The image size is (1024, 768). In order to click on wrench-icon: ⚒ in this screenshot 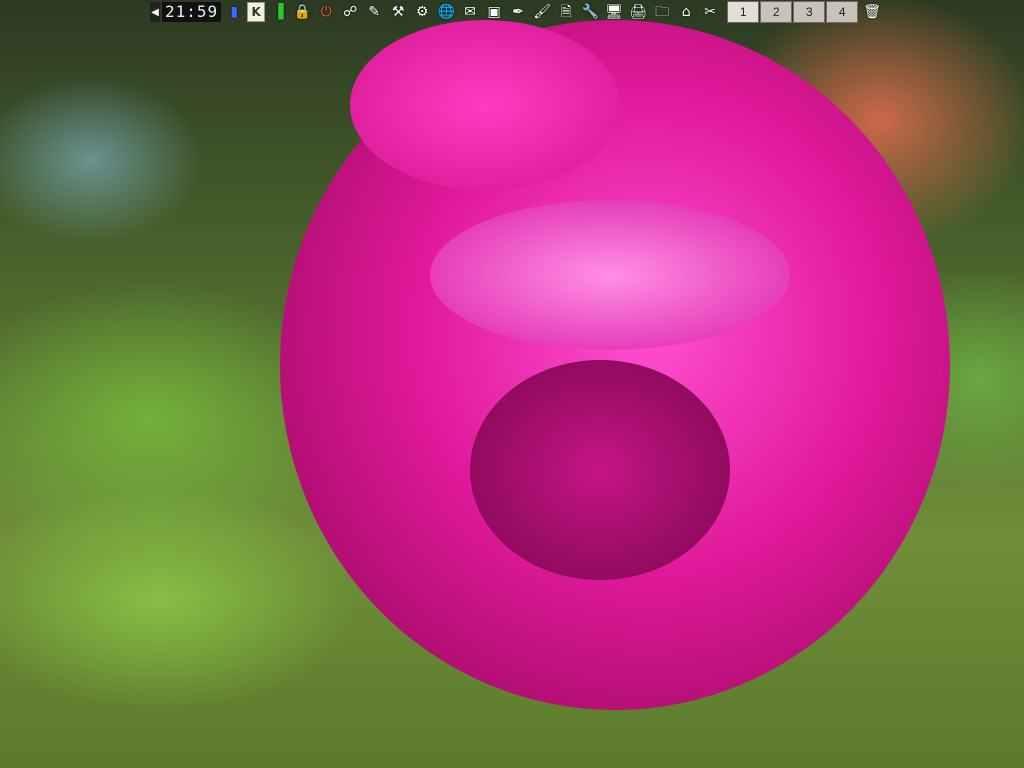, I will do `click(398, 12)`.